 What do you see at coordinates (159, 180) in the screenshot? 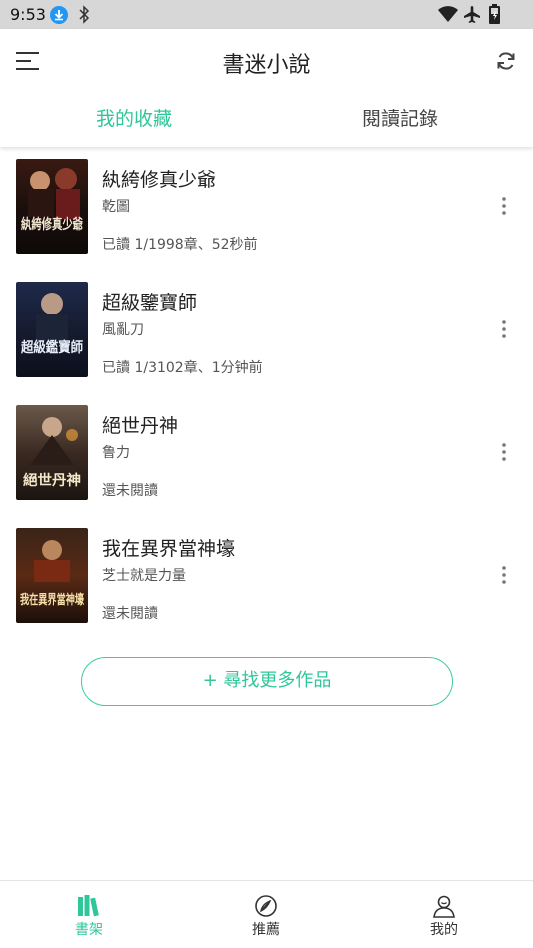
I see `book-title: 紈絝修真少爺` at bounding box center [159, 180].